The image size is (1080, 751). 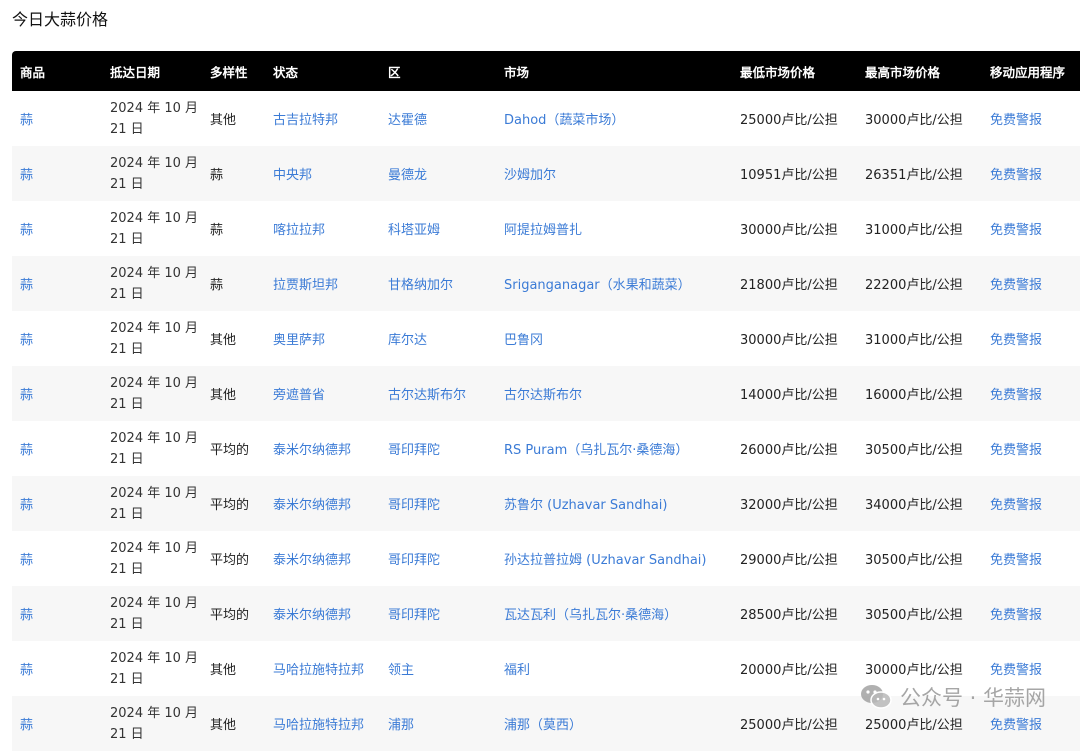 I want to click on state-link: 古吉拉特邦, so click(x=305, y=120).